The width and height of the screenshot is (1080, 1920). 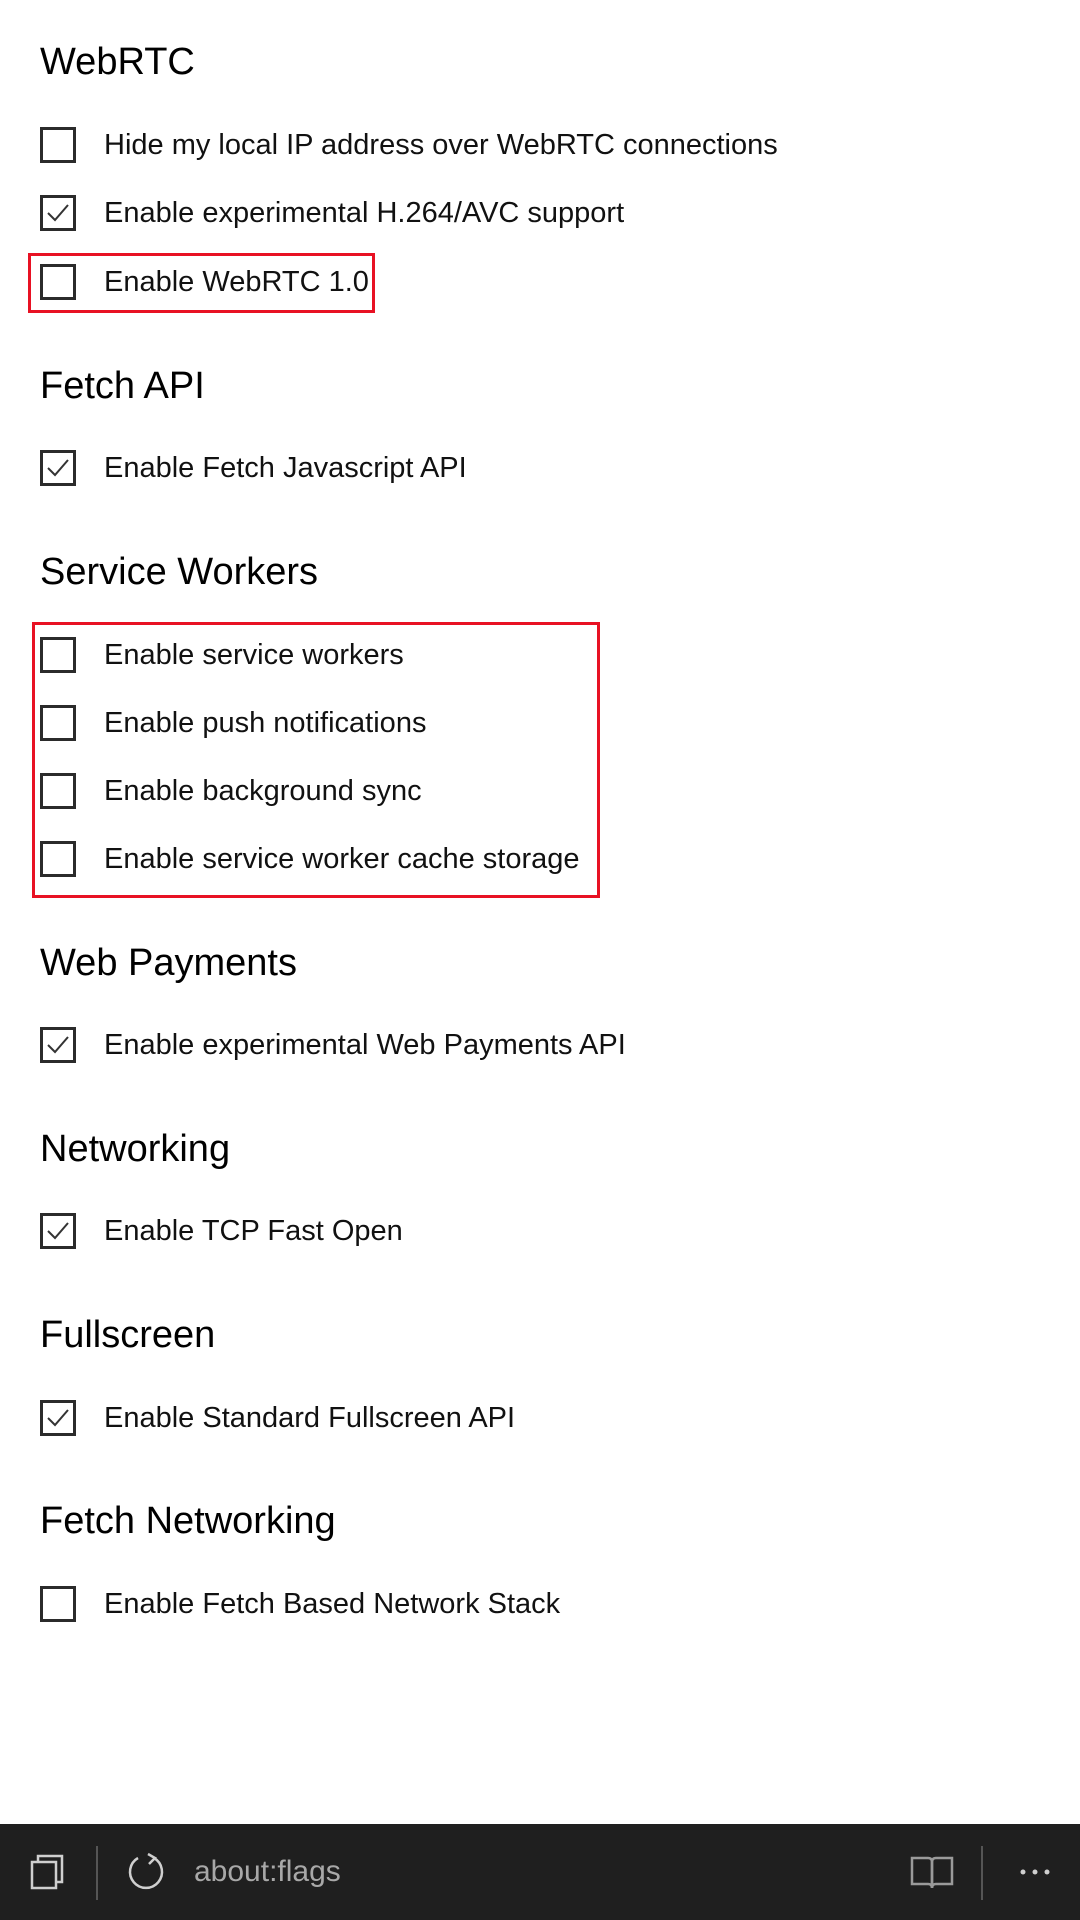 I want to click on heading-web-payments: Web Payments, so click(x=168, y=963).